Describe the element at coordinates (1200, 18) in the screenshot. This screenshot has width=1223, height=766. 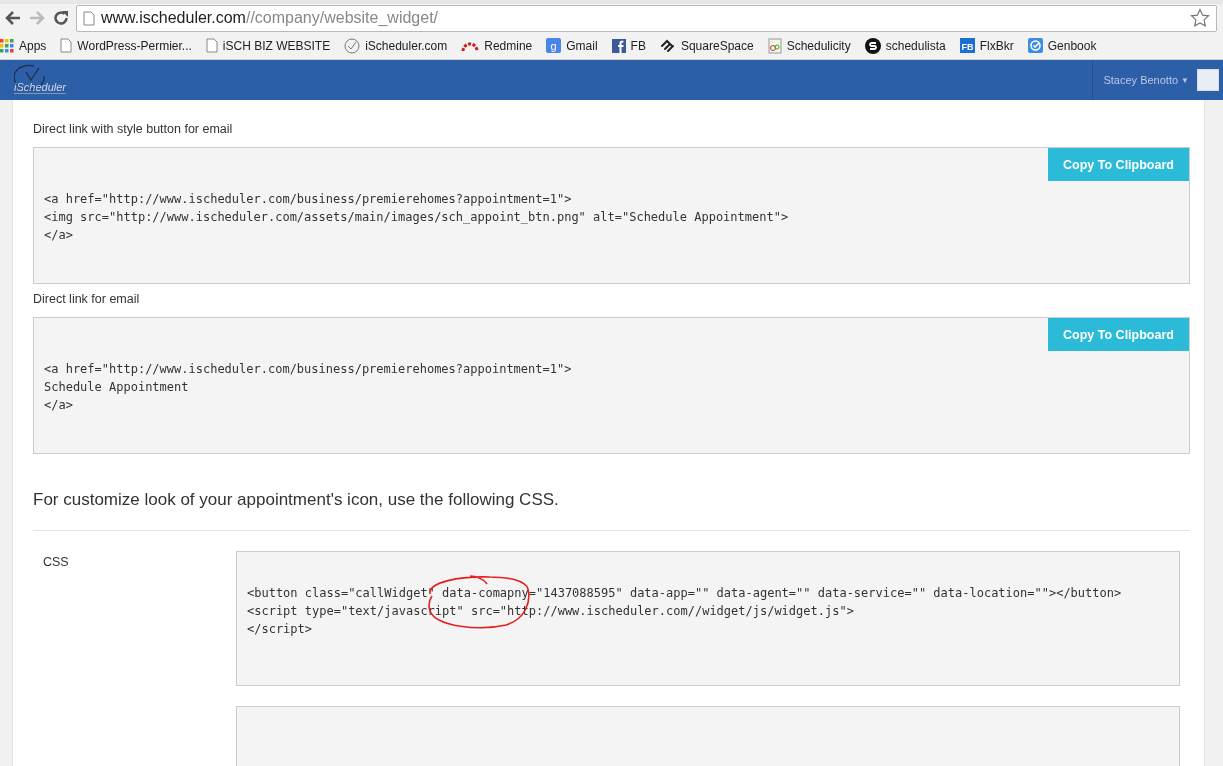
I see `star-icon` at that location.